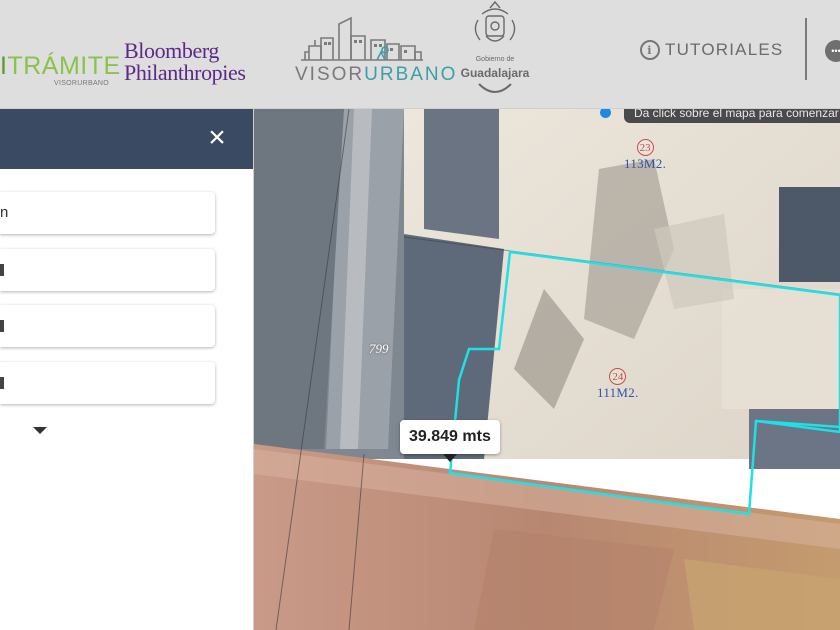 This screenshot has width=840, height=630. I want to click on field-4-cursor, so click(2, 383).